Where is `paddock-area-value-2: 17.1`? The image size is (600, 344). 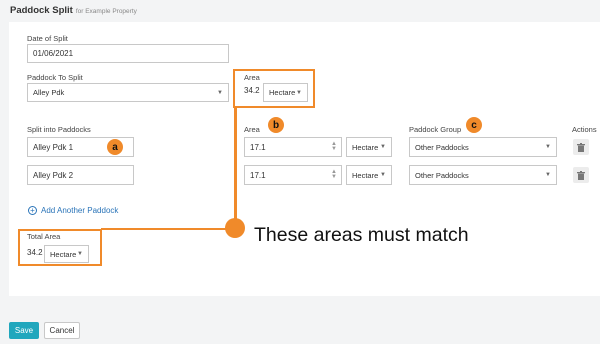 paddock-area-value-2: 17.1 is located at coordinates (258, 175).